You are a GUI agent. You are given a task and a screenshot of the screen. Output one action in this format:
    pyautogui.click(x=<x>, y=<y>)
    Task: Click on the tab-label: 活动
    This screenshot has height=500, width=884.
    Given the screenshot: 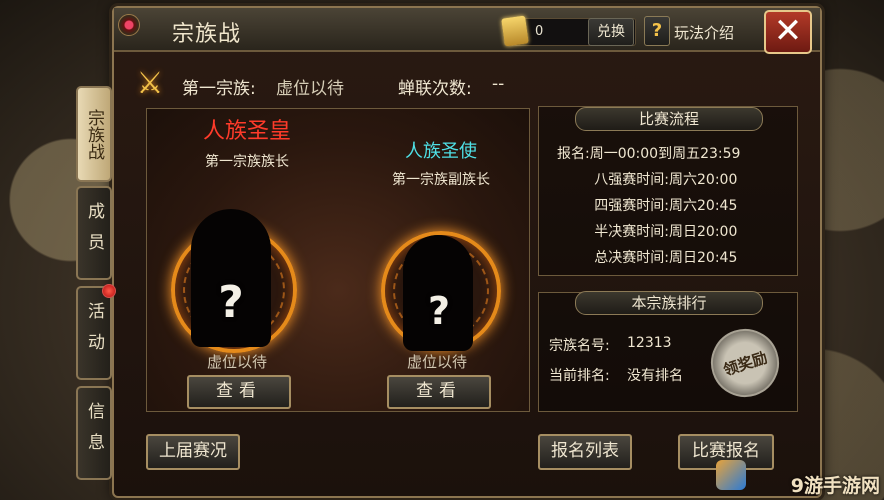 What is the action you would take?
    pyautogui.click(x=94, y=333)
    